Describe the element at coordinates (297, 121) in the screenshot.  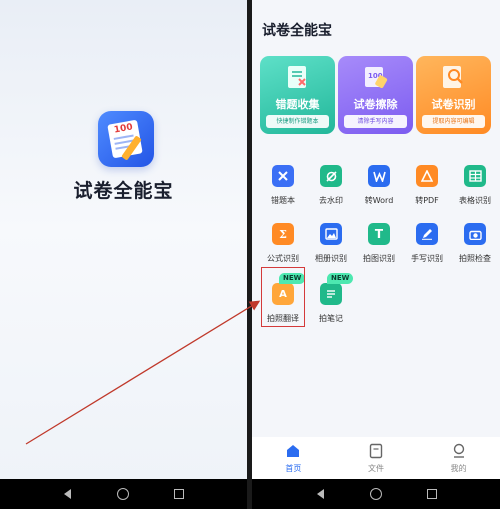
I see `card-subtitle: 快捷制作错题本` at that location.